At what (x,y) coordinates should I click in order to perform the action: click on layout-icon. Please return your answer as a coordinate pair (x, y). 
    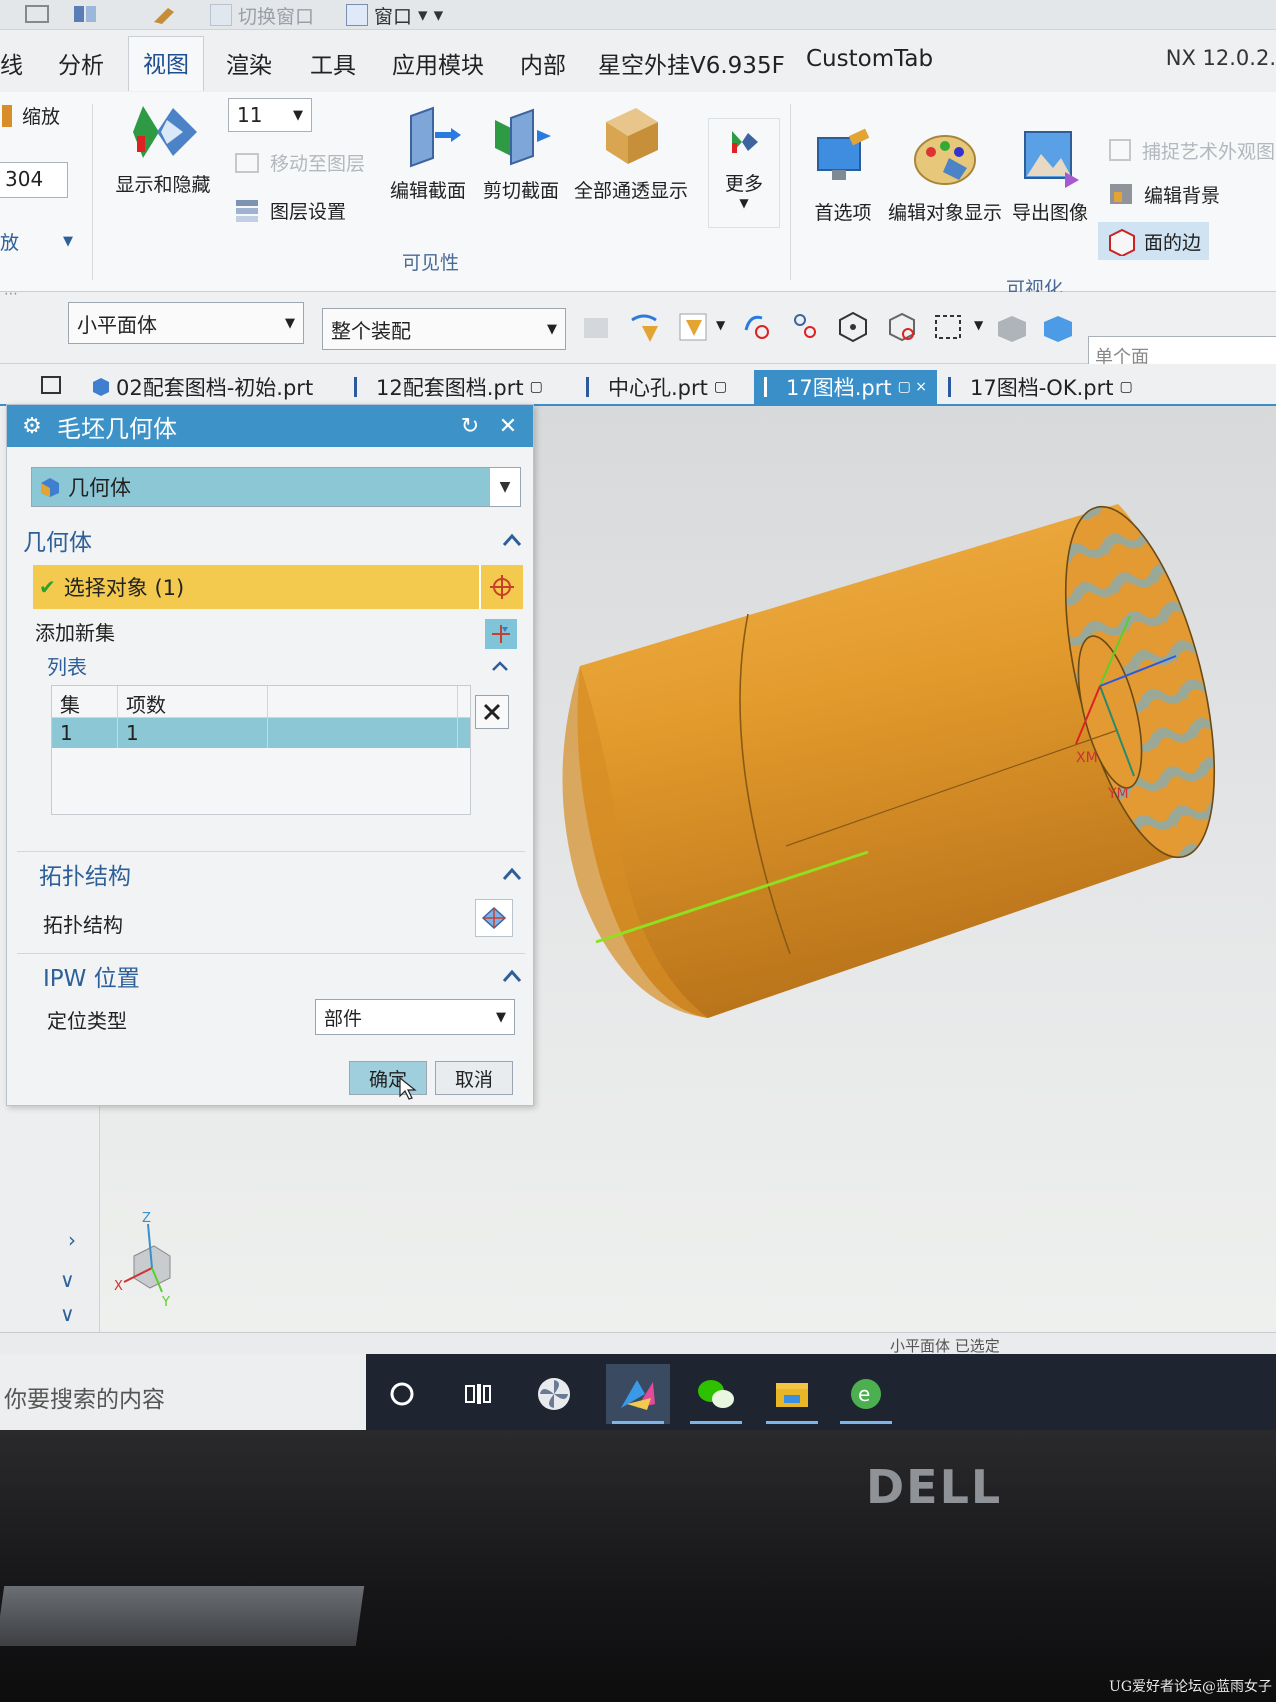
    Looking at the image, I should click on (87, 15).